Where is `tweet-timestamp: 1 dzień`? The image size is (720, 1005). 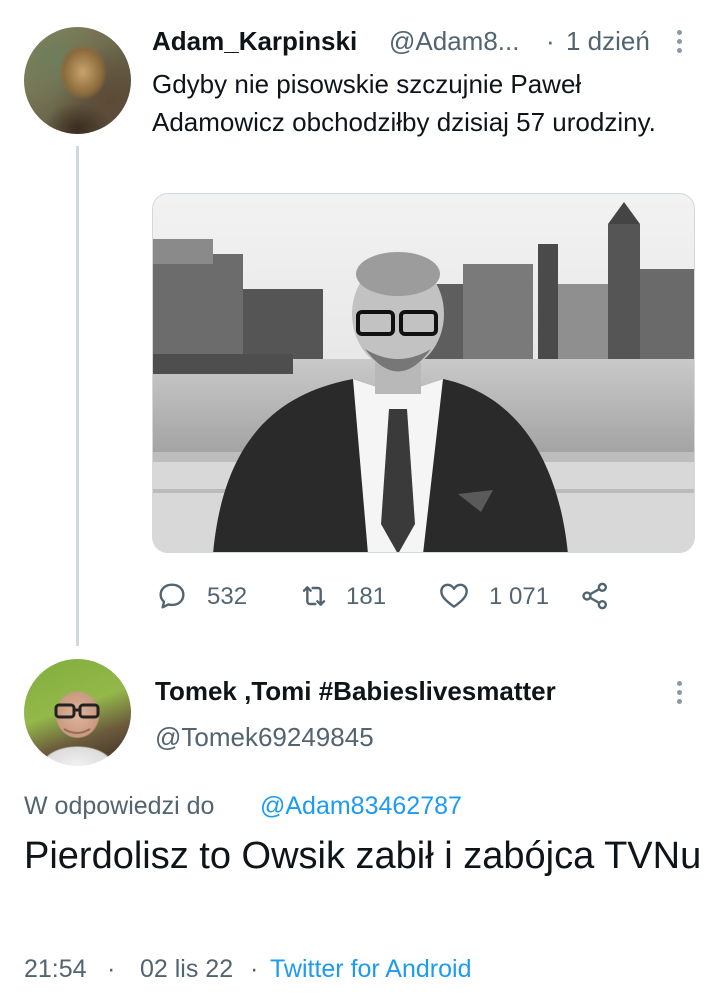
tweet-timestamp: 1 dzień is located at coordinates (608, 41).